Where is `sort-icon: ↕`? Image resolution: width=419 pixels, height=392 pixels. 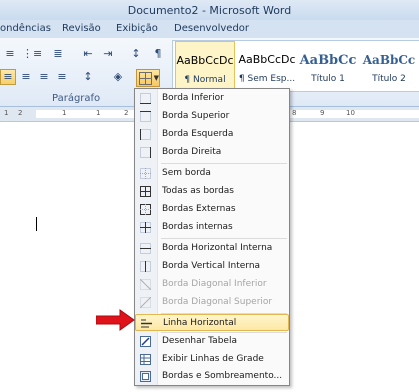 sort-icon: ↕ is located at coordinates (136, 54).